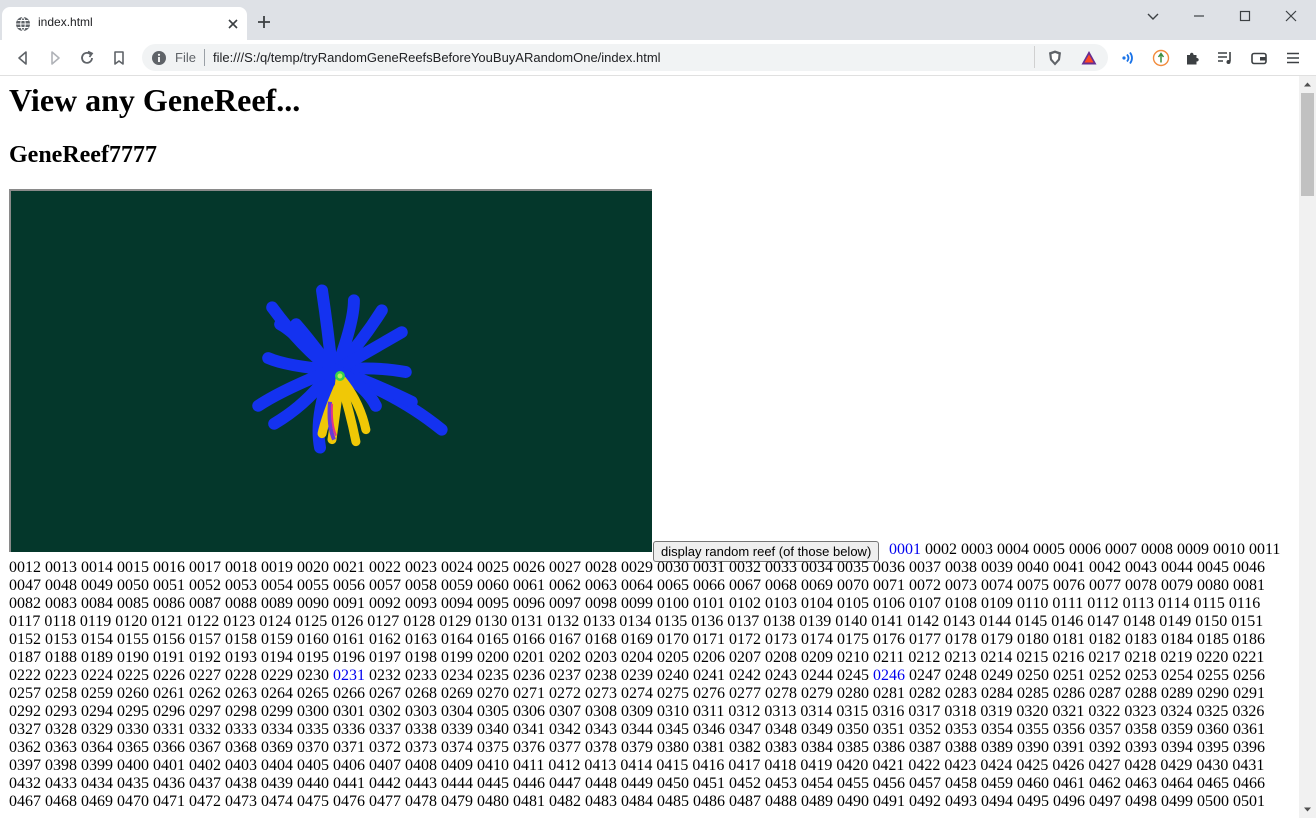 This screenshot has height=818, width=1316. I want to click on reef-number: 0067, so click(745, 585).